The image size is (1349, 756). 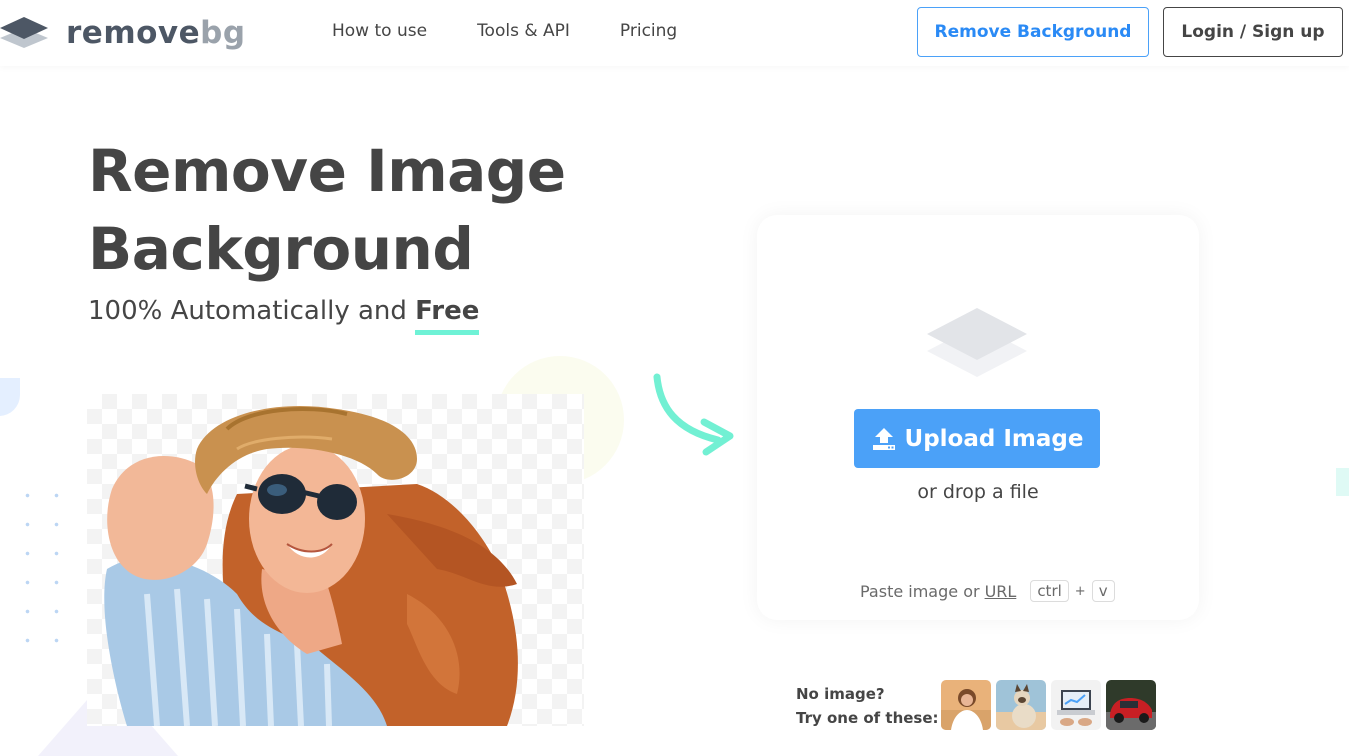 I want to click on sample-thumbnails, so click(x=1051, y=705).